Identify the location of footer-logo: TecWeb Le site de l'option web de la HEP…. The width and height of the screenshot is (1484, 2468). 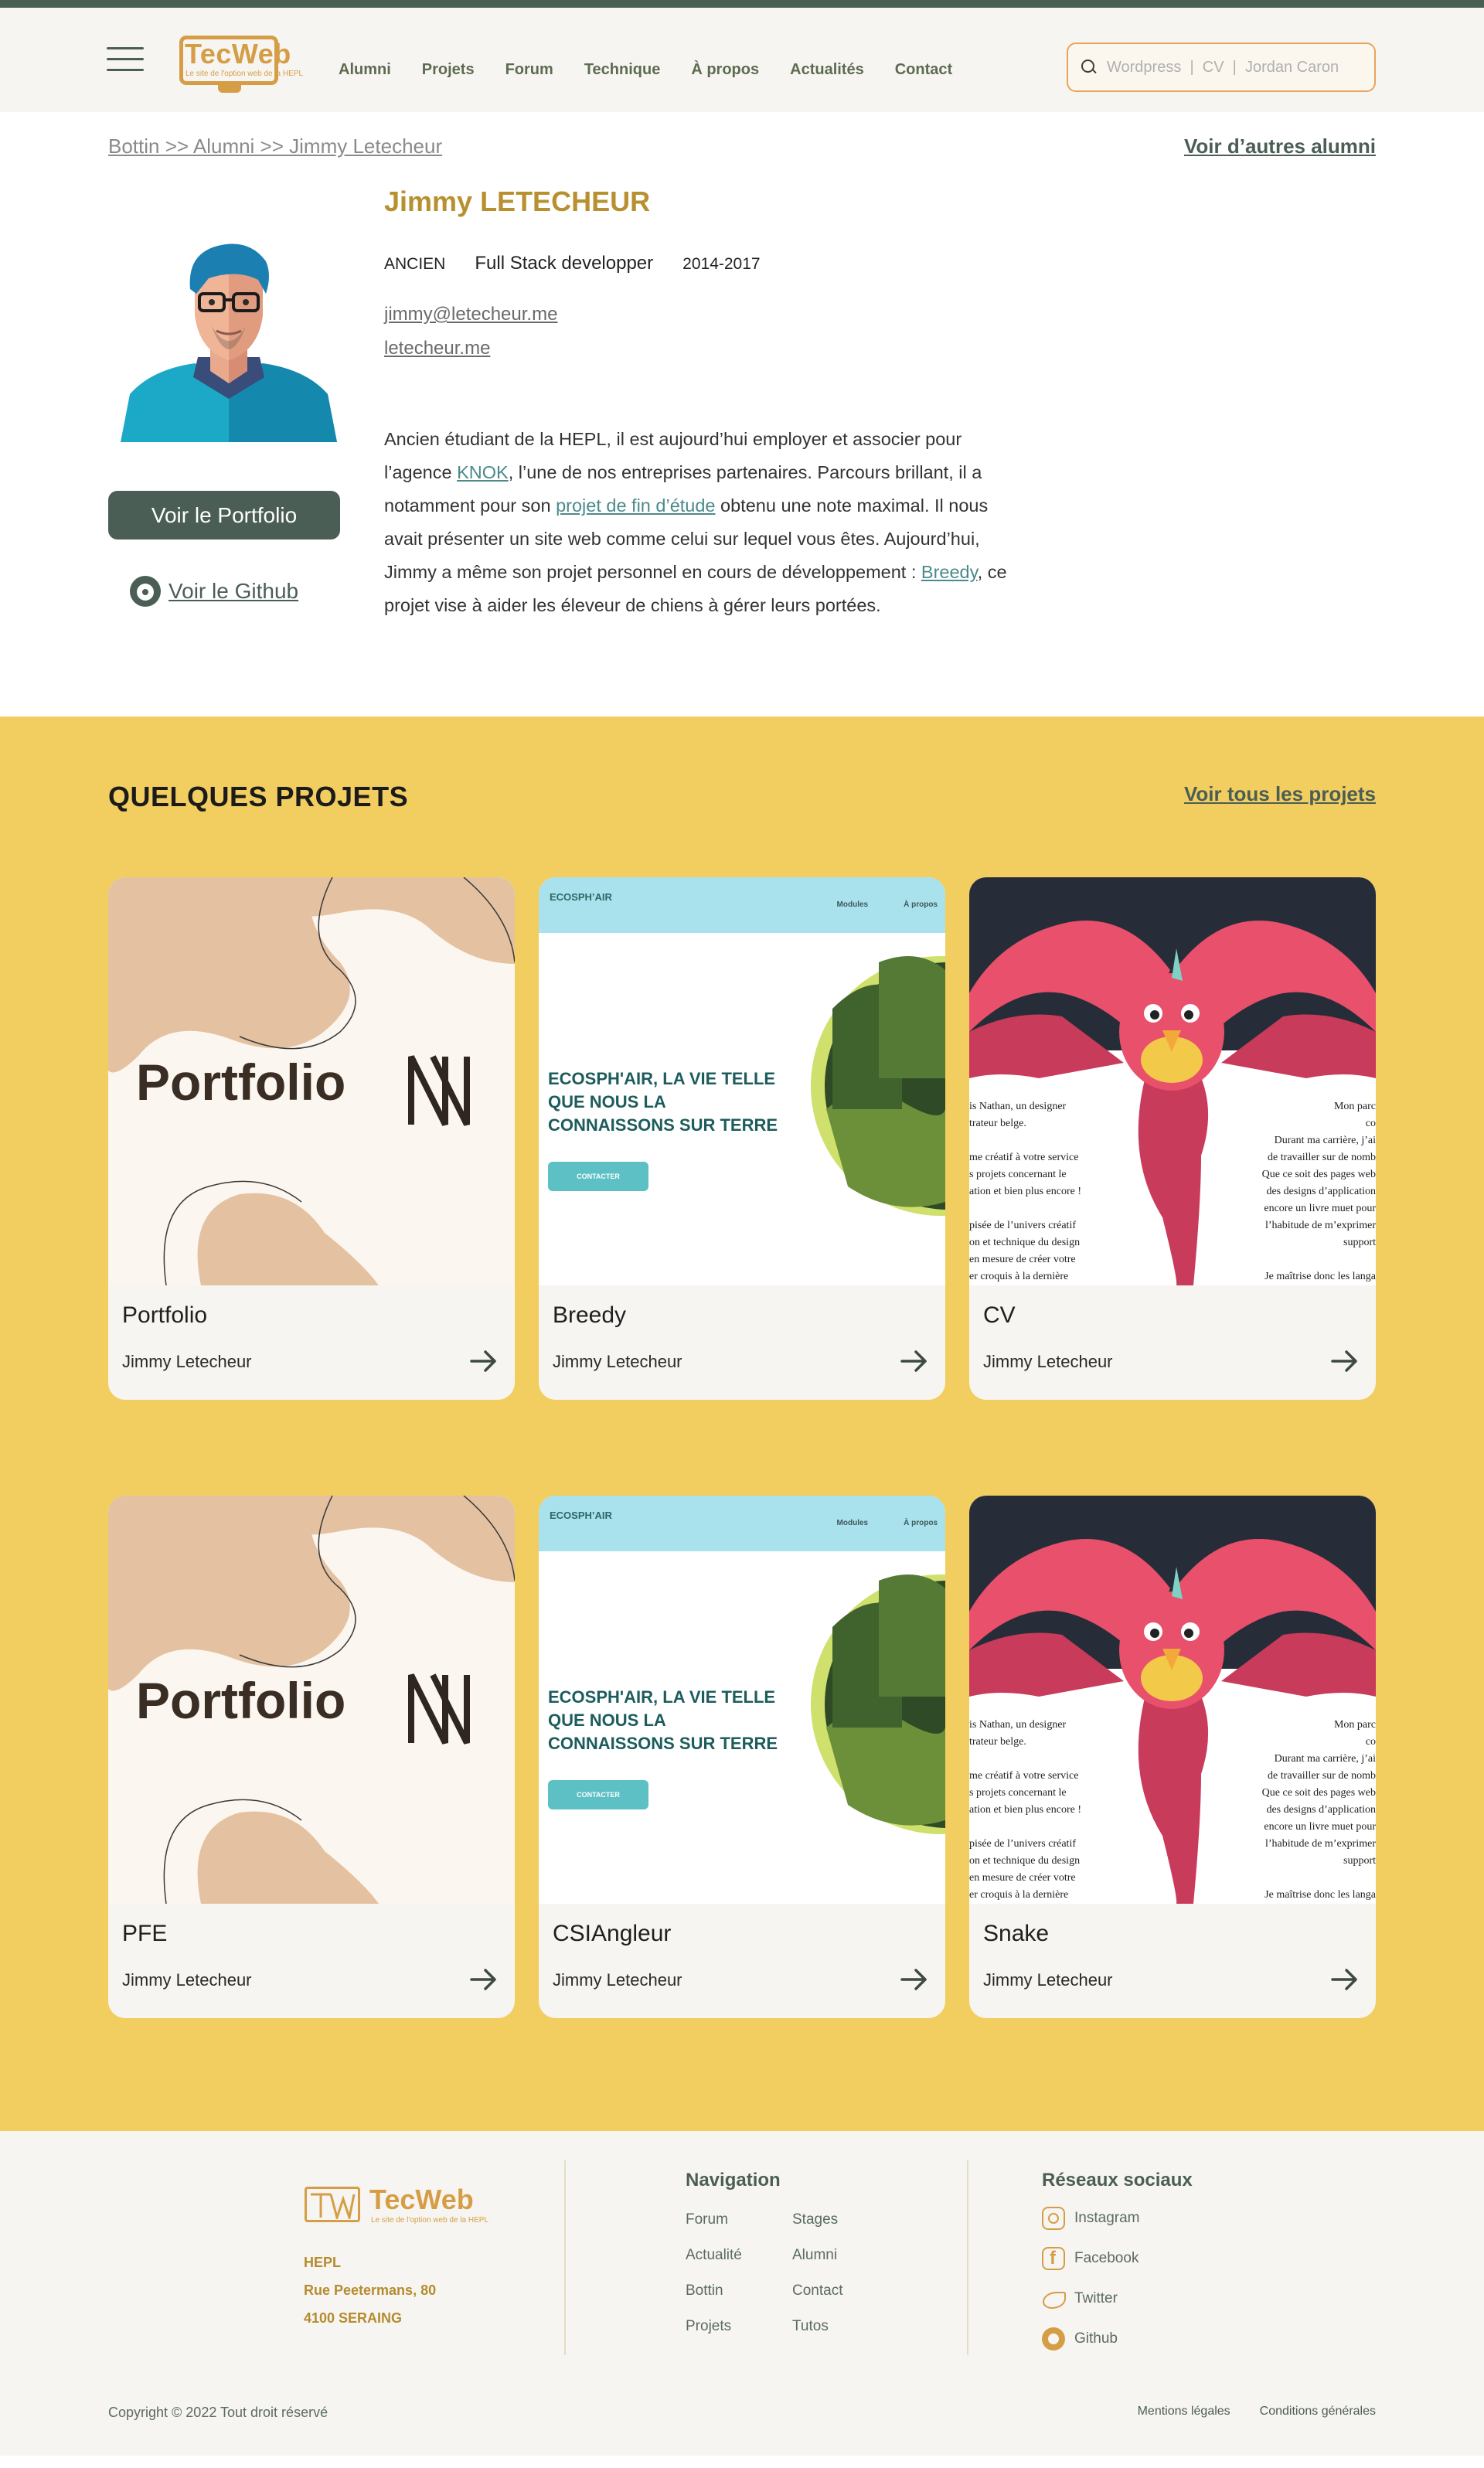
(395, 2207).